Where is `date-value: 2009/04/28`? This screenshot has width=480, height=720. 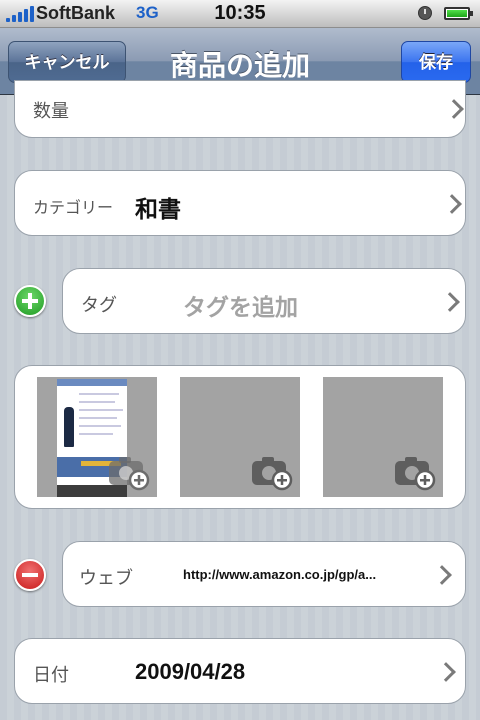 date-value: 2009/04/28 is located at coordinates (190, 671).